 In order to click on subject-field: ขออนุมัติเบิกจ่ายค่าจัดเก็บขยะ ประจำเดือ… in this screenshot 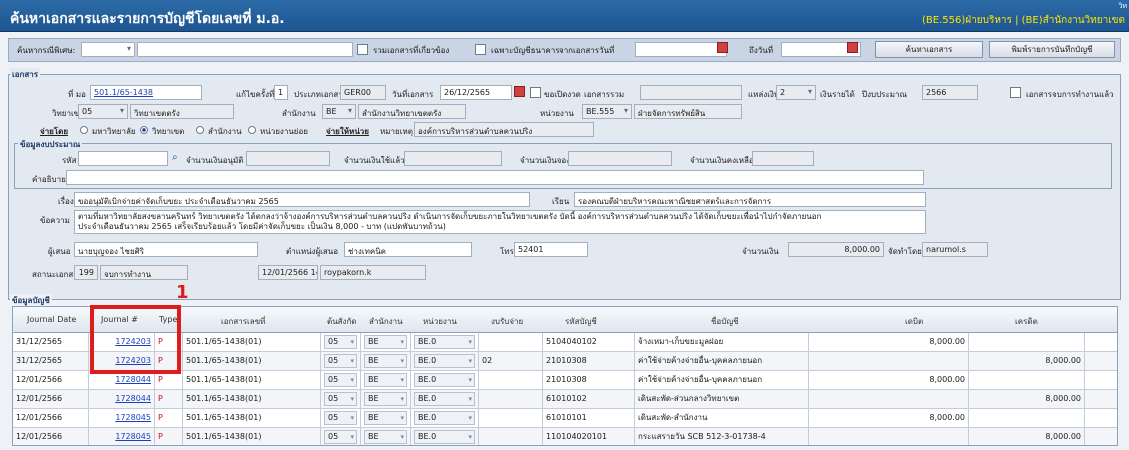, I will do `click(302, 199)`.